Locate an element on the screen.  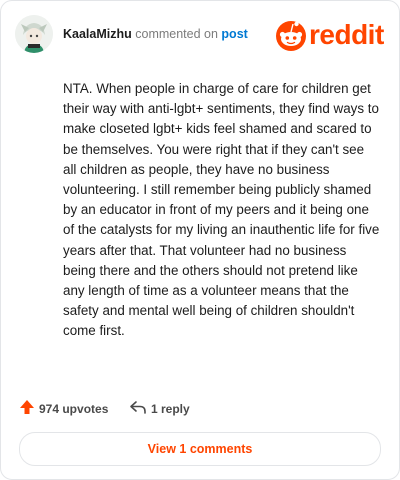
username-link: KaalaMizhu is located at coordinates (97, 34).